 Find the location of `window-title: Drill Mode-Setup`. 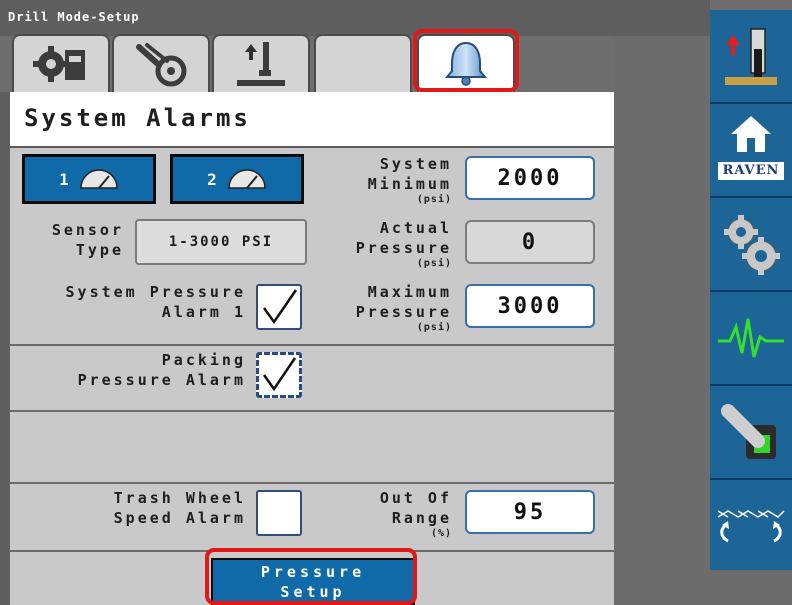

window-title: Drill Mode-Setup is located at coordinates (74, 17).